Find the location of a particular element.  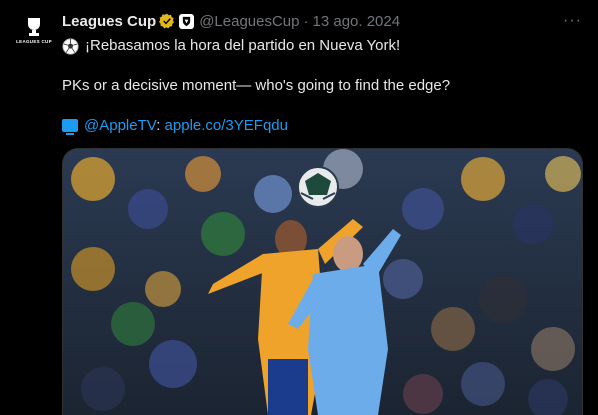

soccer-ball-icon is located at coordinates (70, 46).